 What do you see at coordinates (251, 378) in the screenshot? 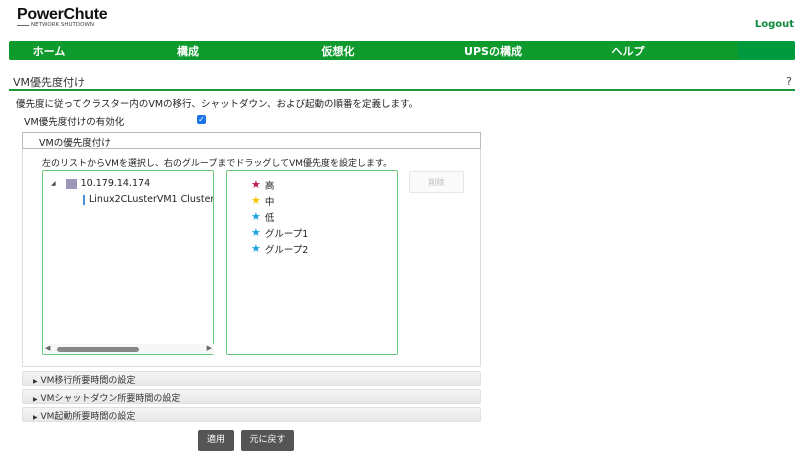
I see `section-migration-time: ▶ VM移行所要時間の設定` at bounding box center [251, 378].